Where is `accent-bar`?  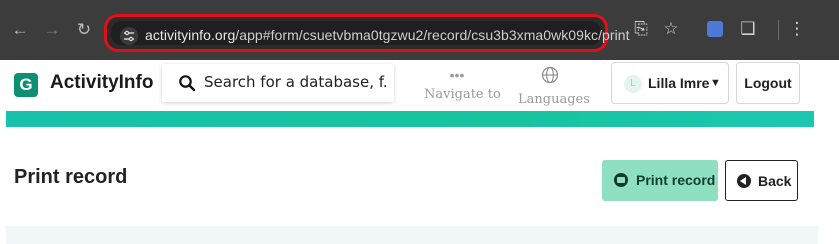 accent-bar is located at coordinates (410, 119).